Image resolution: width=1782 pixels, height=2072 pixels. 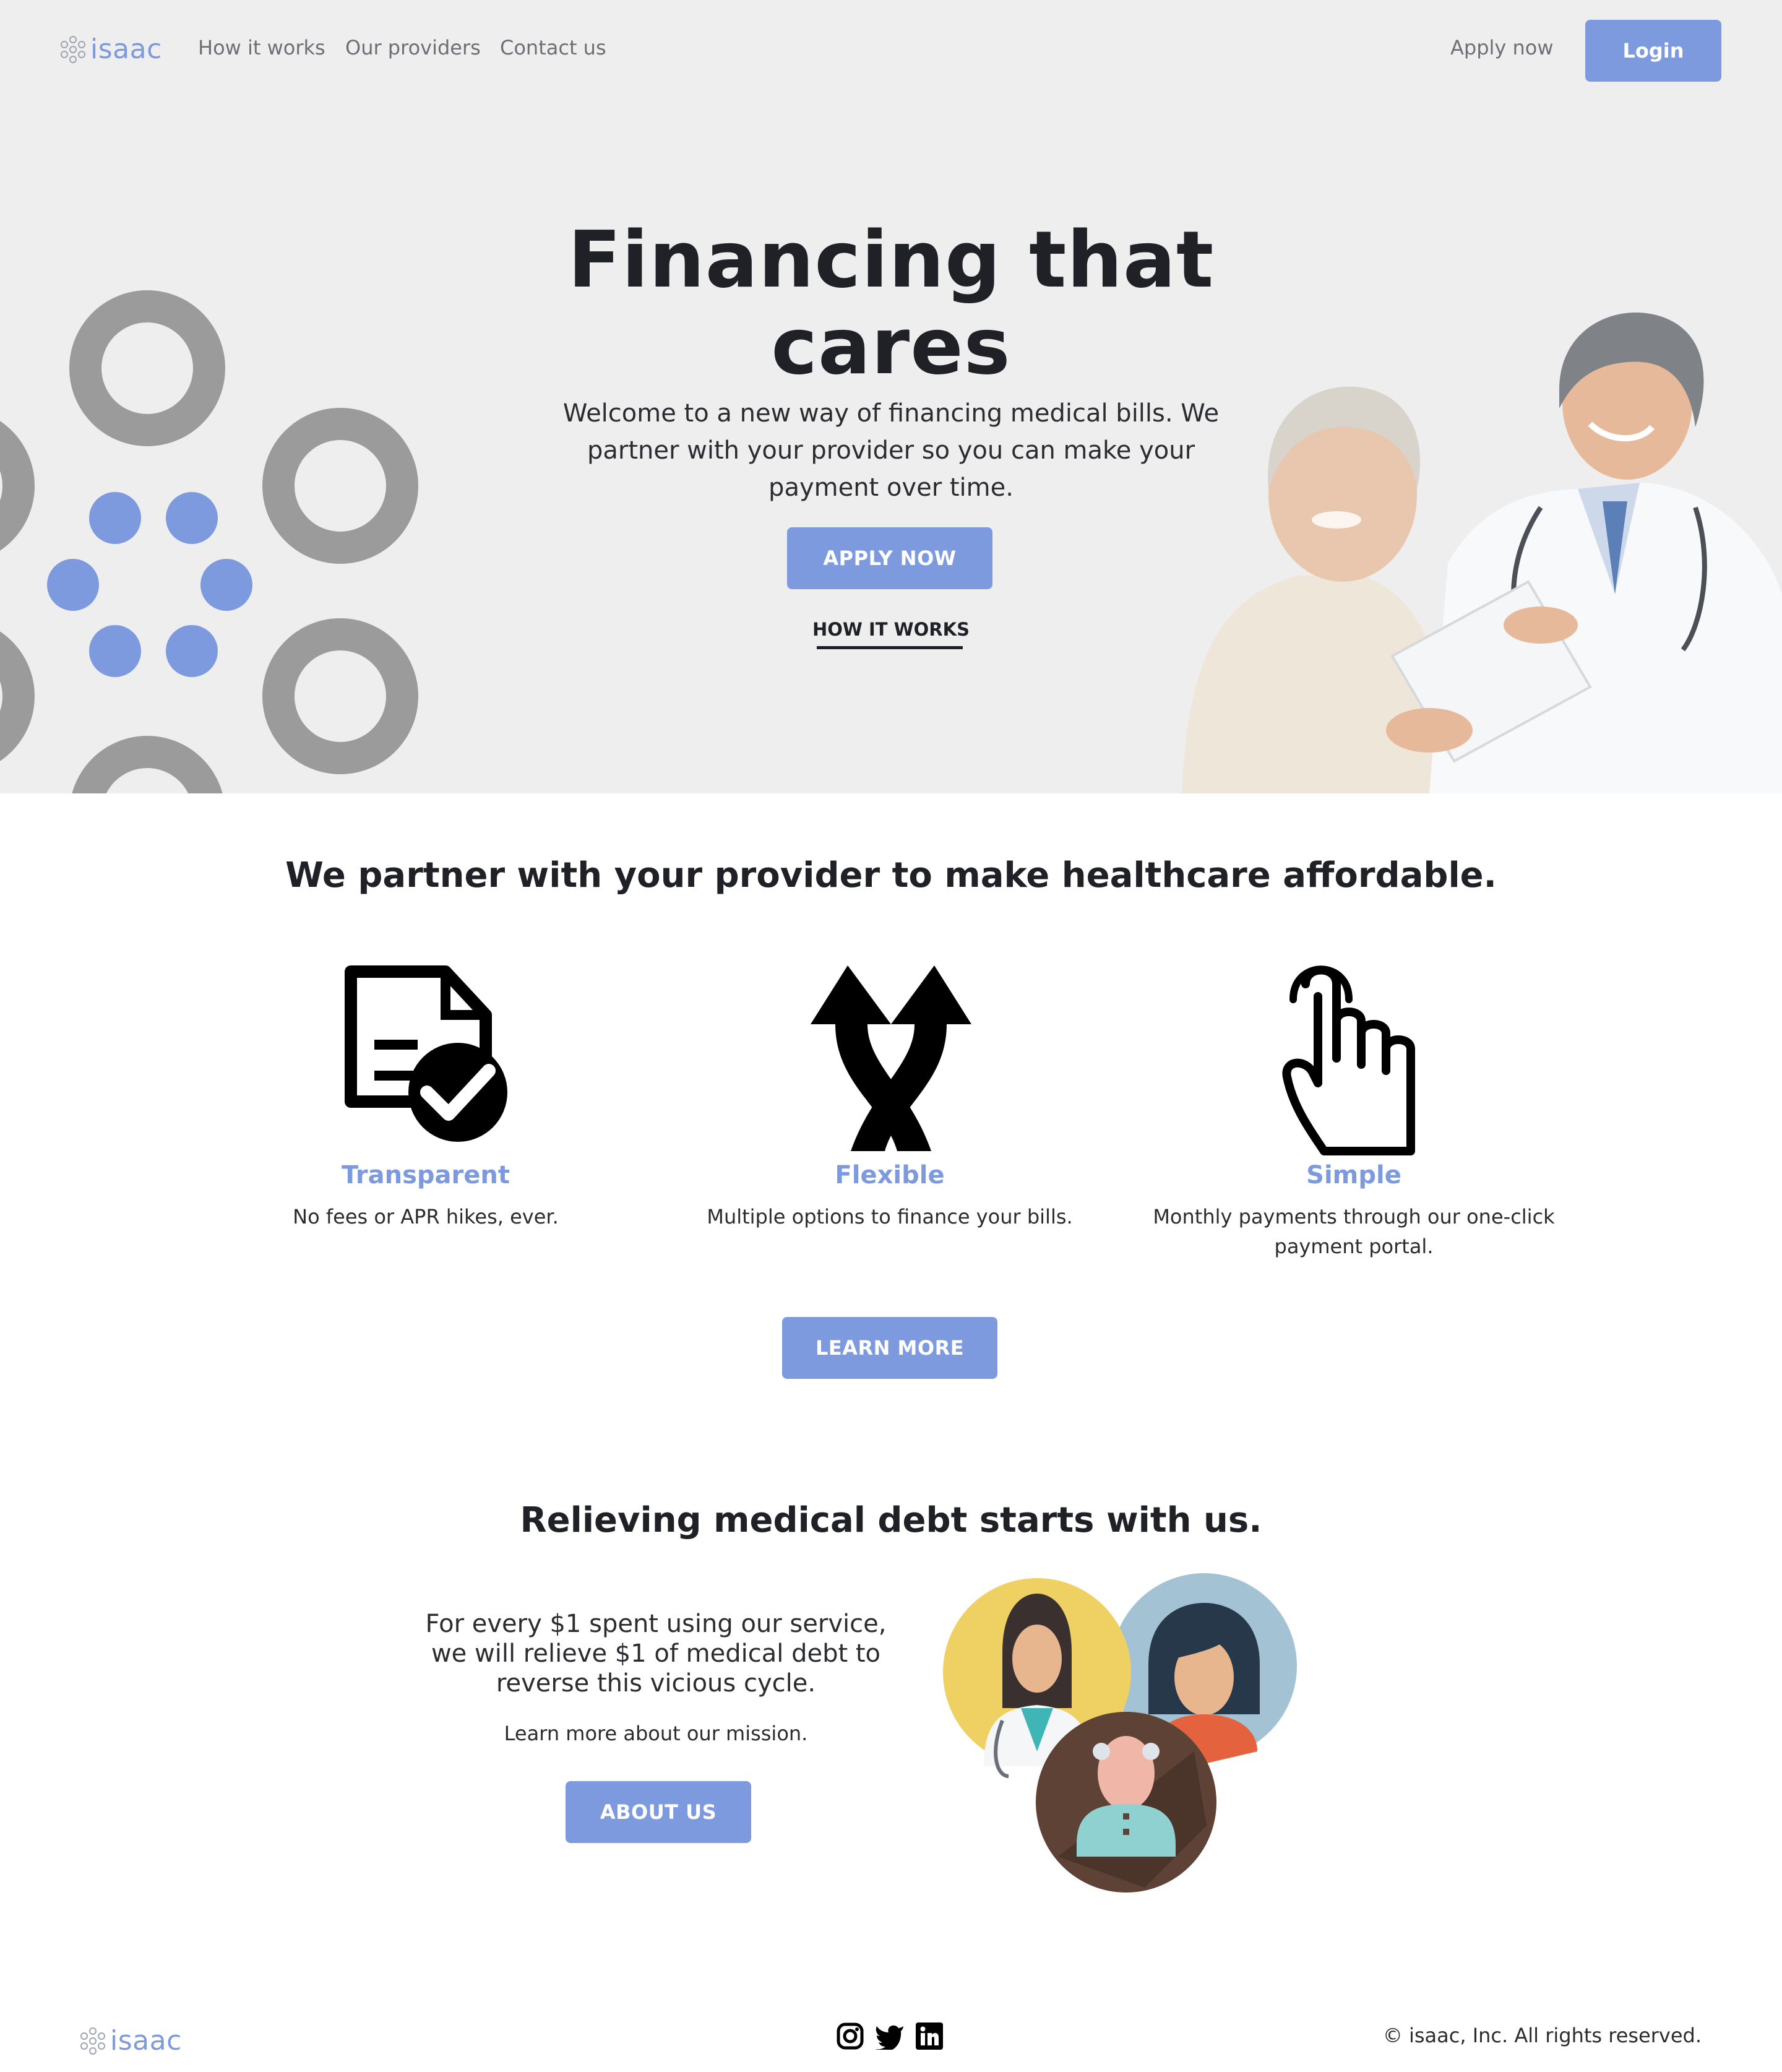 What do you see at coordinates (890, 1175) in the screenshot?
I see `feature-flexible-title: Flexible` at bounding box center [890, 1175].